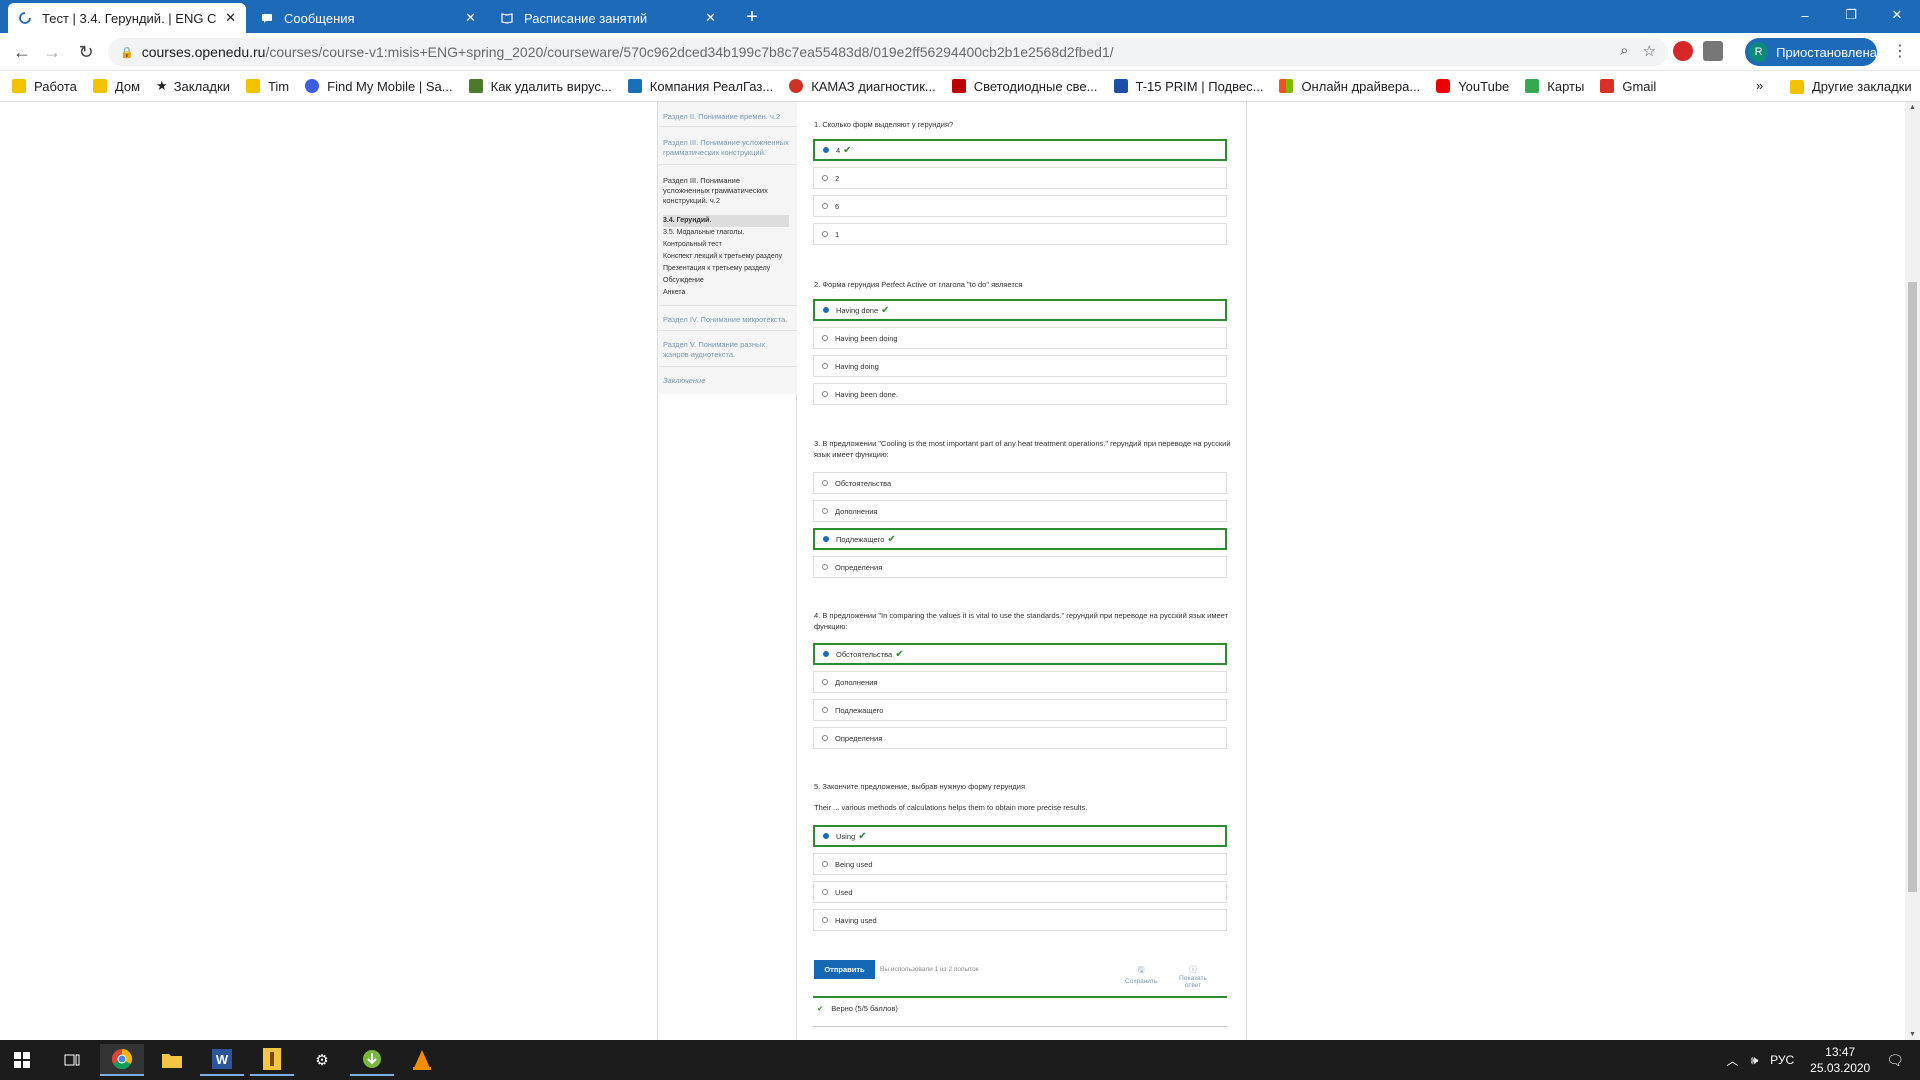 The height and width of the screenshot is (1080, 1920). I want to click on answer-option: Обстоятельства ✔, so click(1020, 654).